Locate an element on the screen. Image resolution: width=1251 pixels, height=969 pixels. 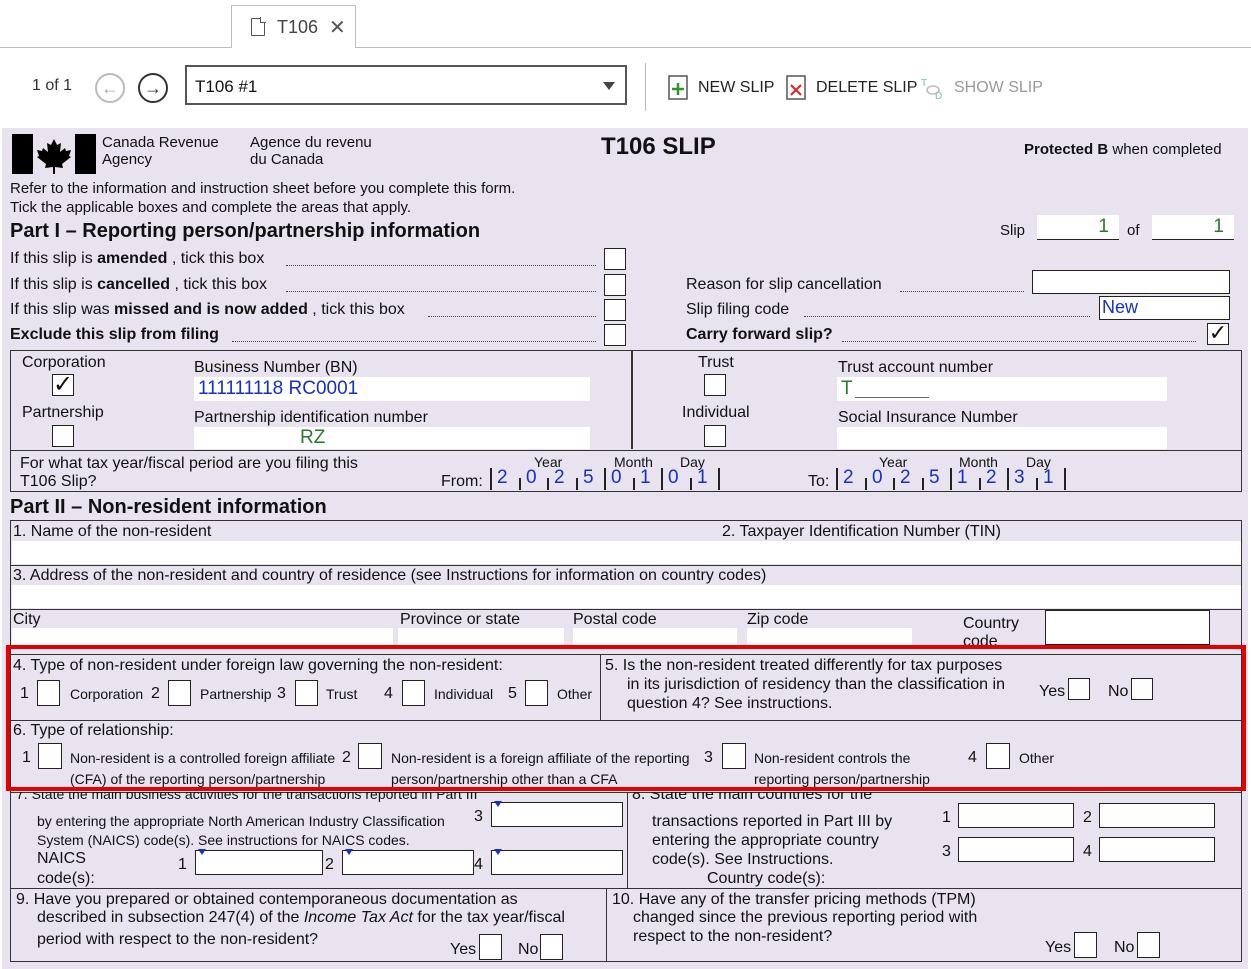
amended-checkbox is located at coordinates (615, 259).